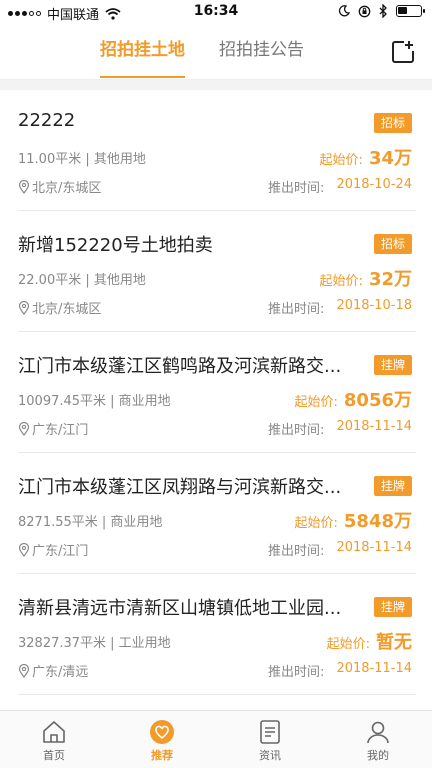 Image resolution: width=432 pixels, height=768 pixels. I want to click on section-divider, so click(216, 85).